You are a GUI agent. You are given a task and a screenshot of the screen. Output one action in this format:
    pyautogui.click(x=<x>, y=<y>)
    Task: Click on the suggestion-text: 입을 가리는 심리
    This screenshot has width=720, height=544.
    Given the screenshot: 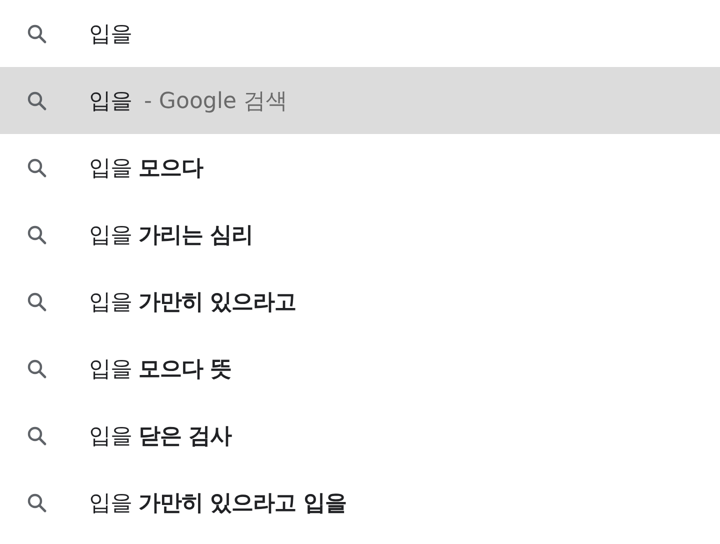 What is the action you would take?
    pyautogui.click(x=171, y=236)
    